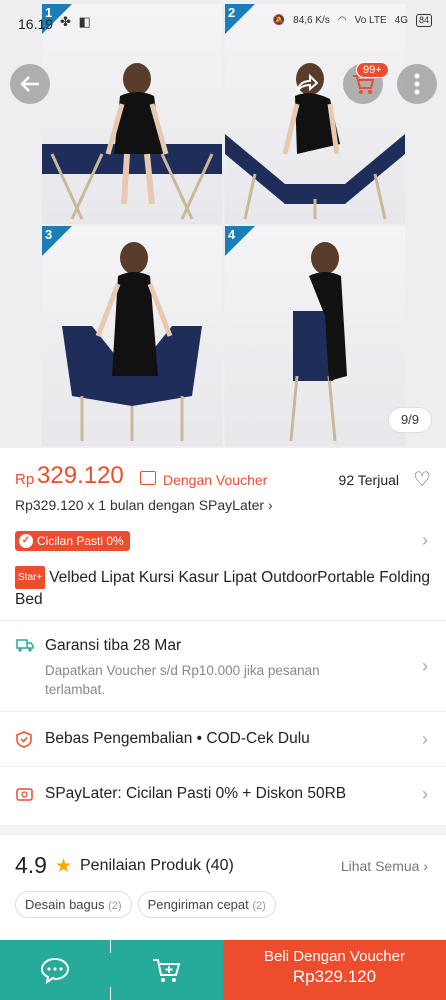  I want to click on arrow-left-icon, so click(29, 84).